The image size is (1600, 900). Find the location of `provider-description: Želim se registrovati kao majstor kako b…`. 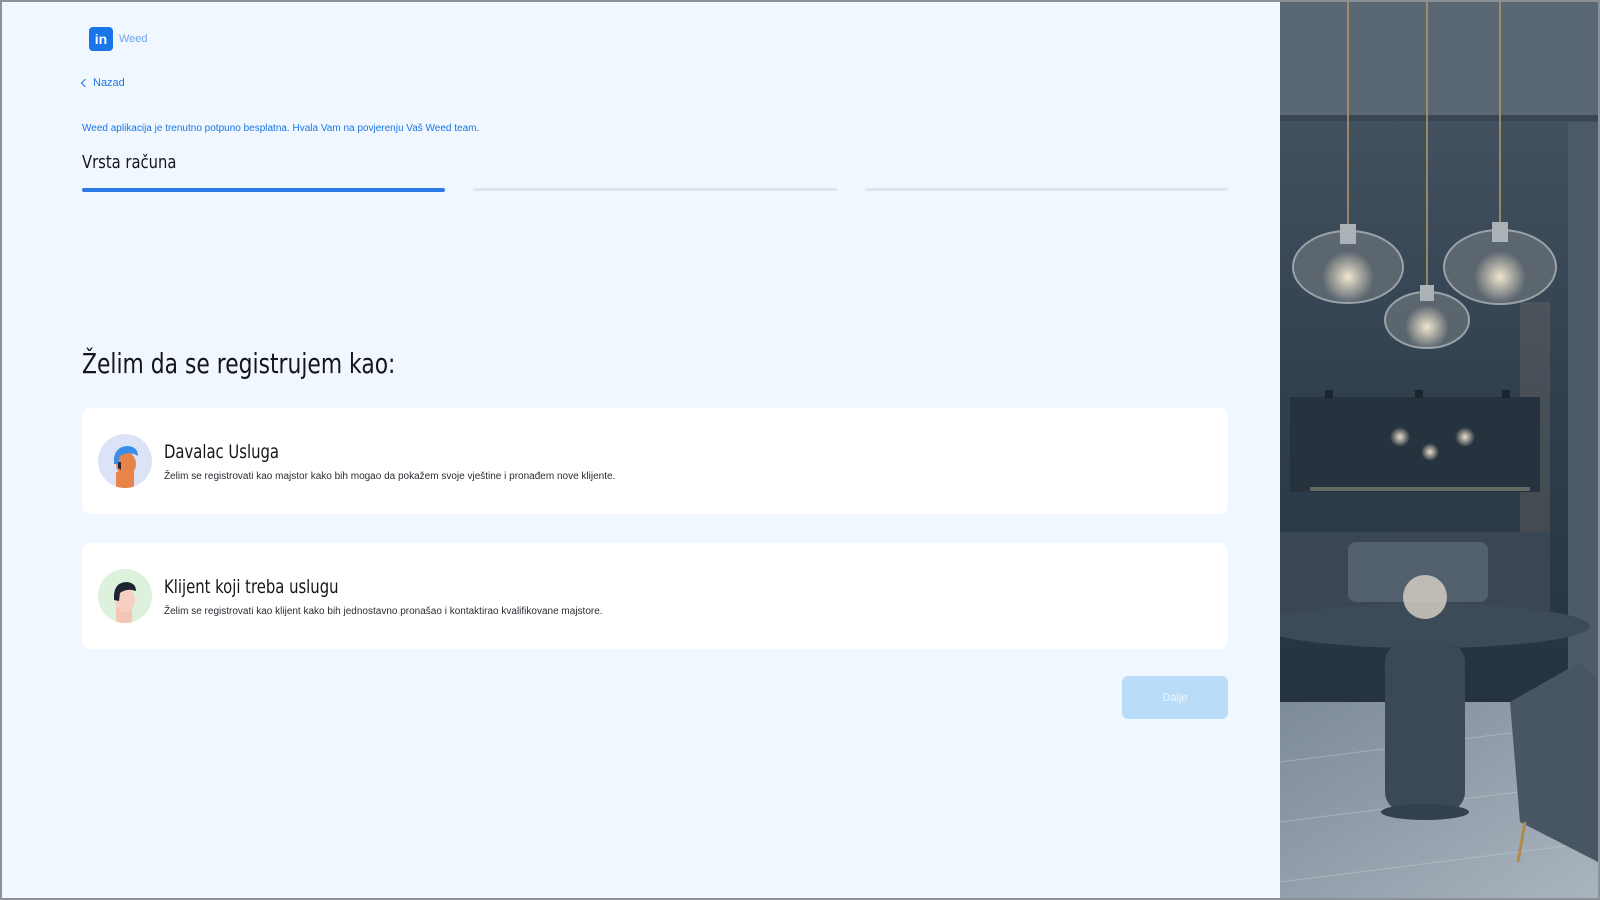

provider-description: Želim se registrovati kao majstor kako b… is located at coordinates (390, 476).